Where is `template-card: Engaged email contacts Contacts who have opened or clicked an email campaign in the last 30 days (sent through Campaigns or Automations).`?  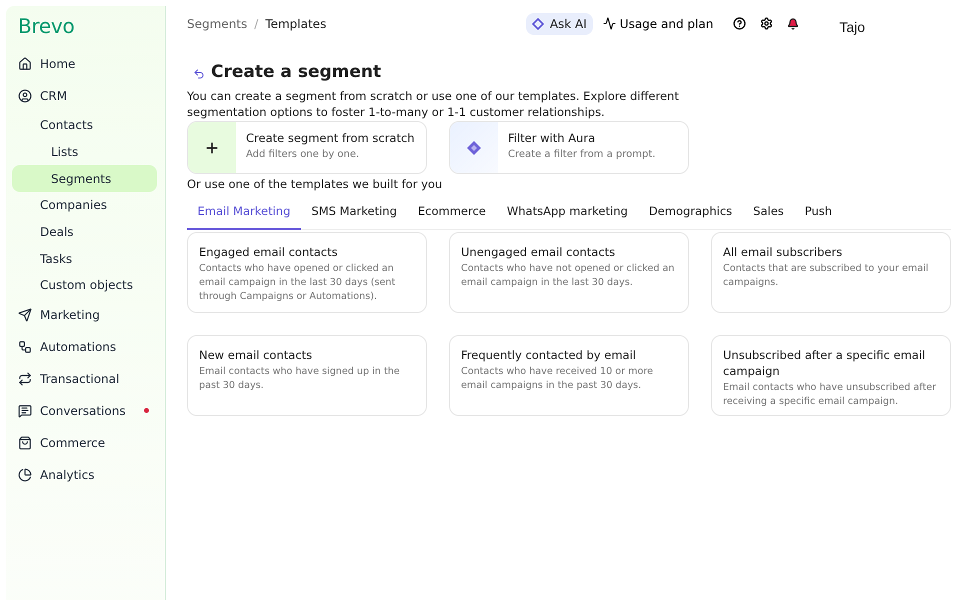 template-card: Engaged email contacts Contacts who have opened or clicked an email campaign in the last 30 days (sent through Campaigns or Automations). is located at coordinates (307, 272).